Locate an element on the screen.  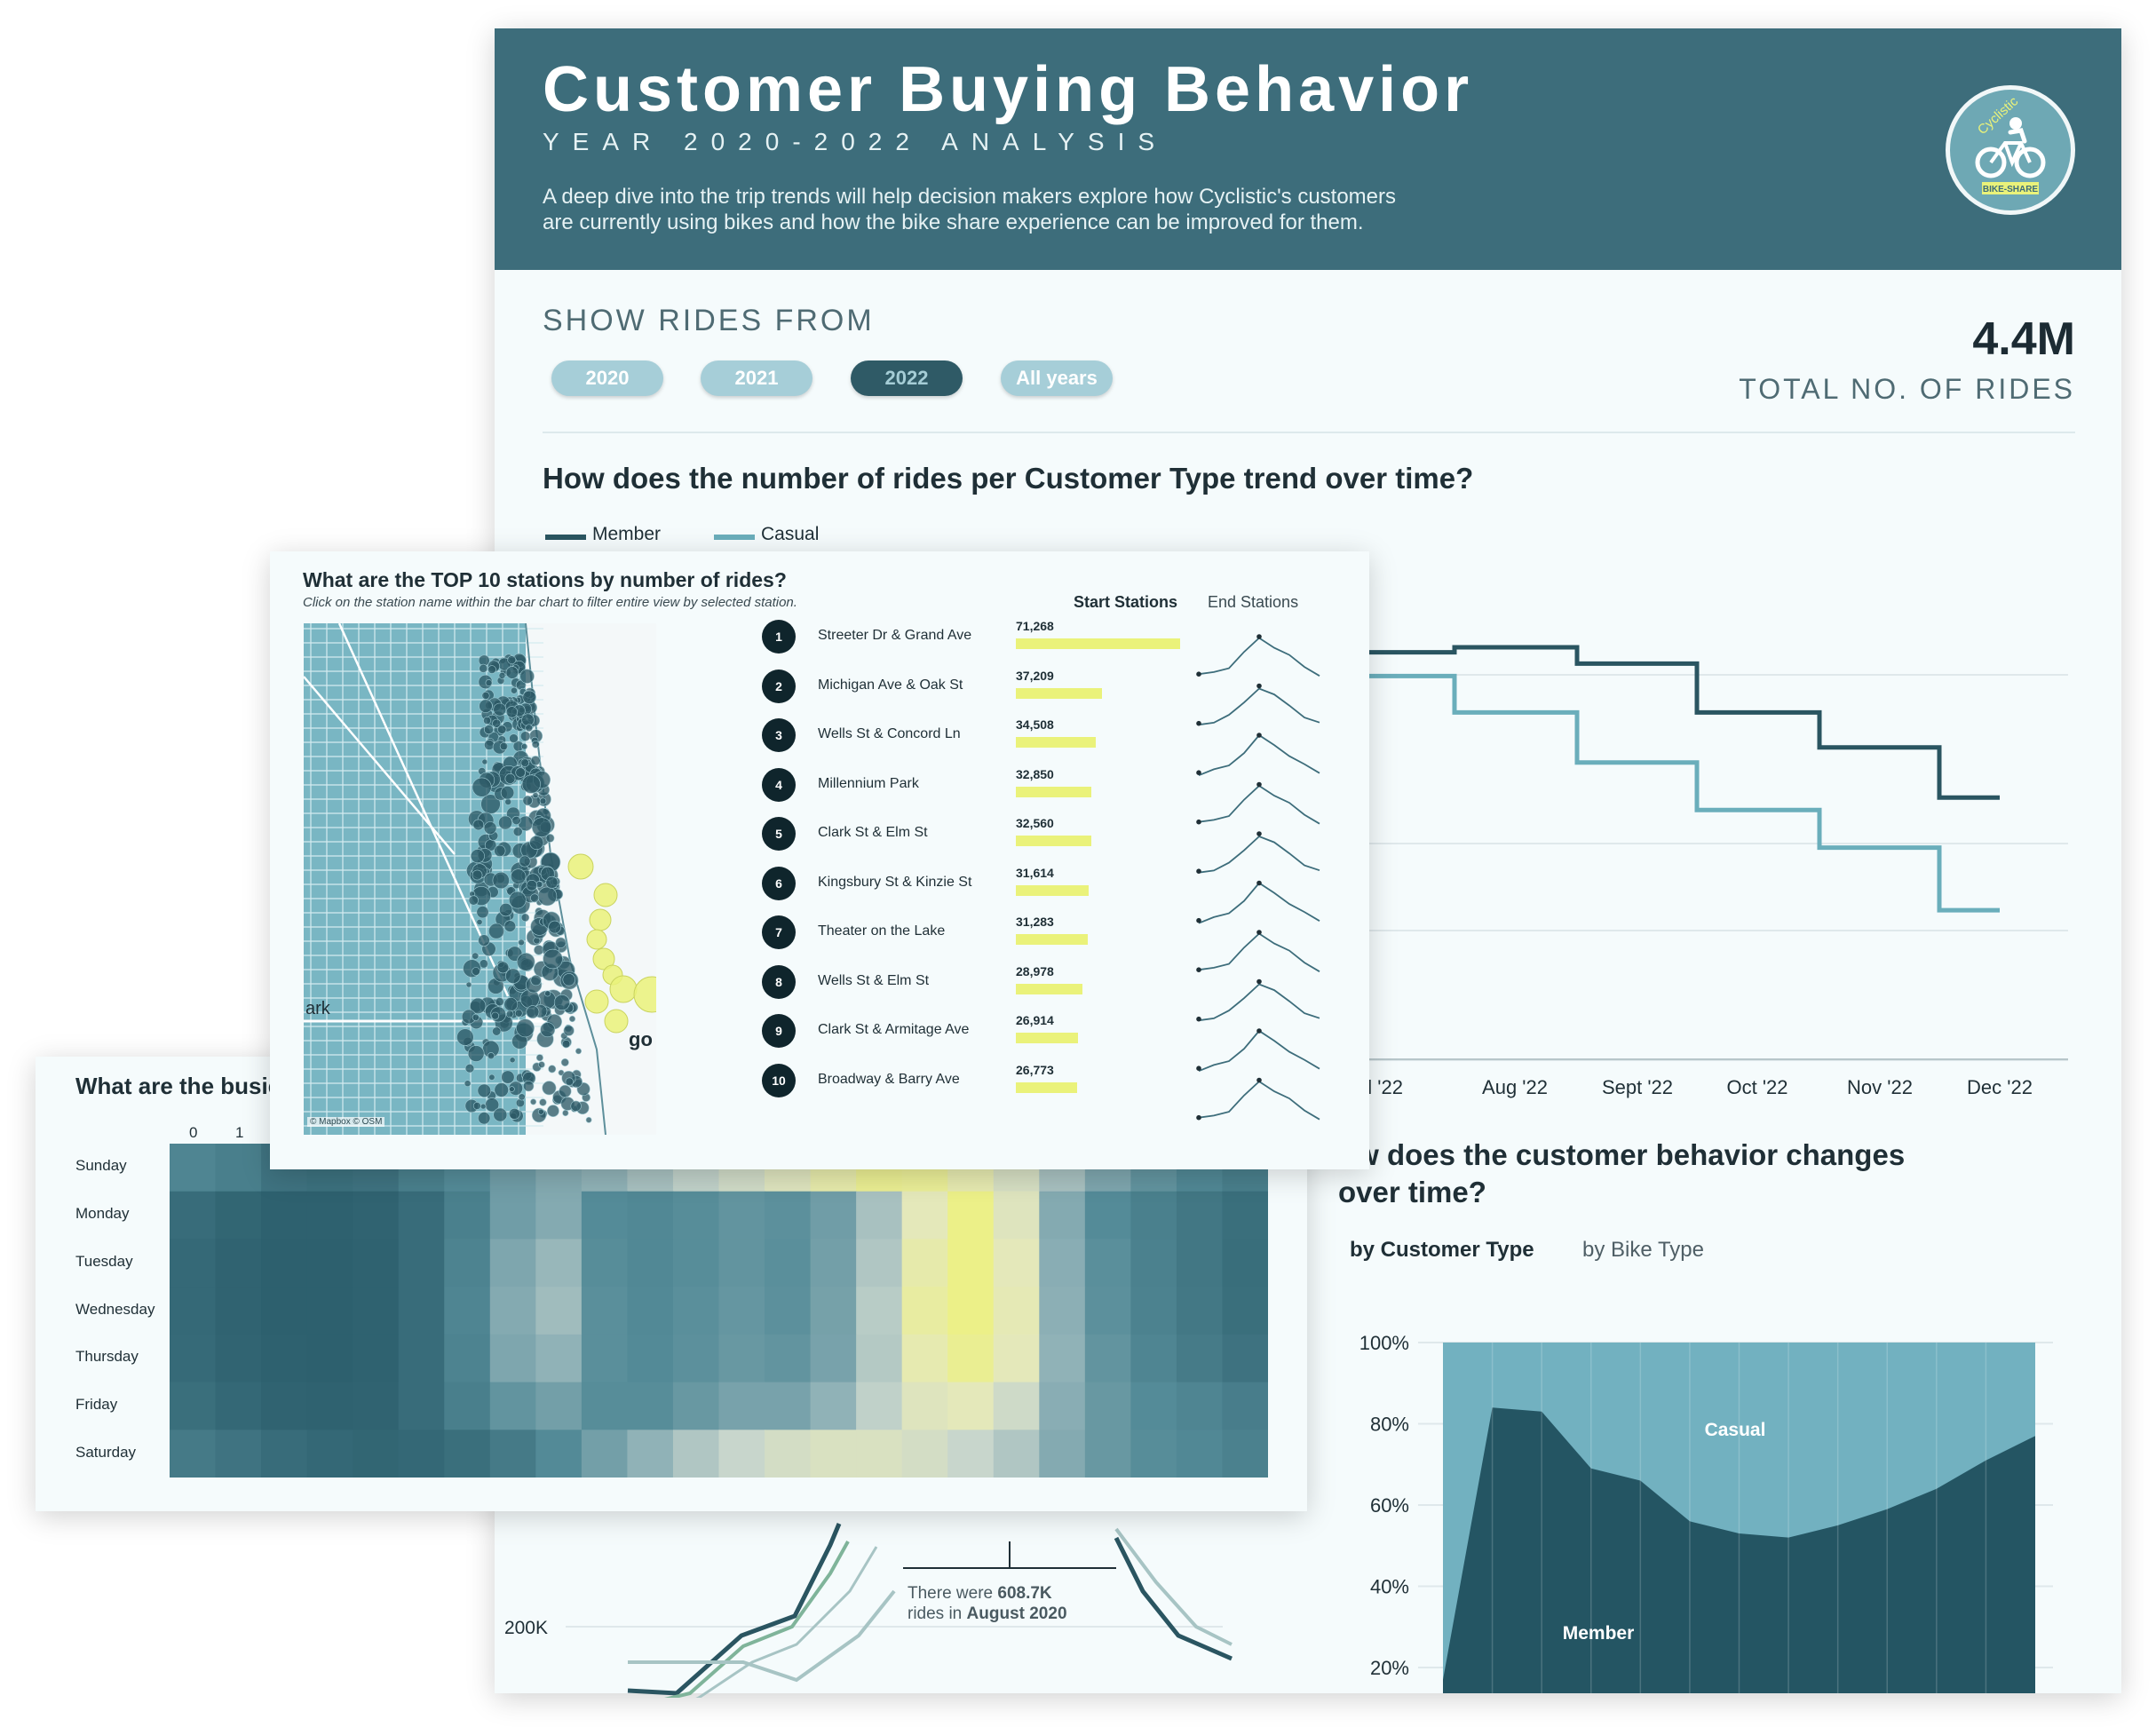
station-name: Clark St & Armitage Ave is located at coordinates (893, 1030).